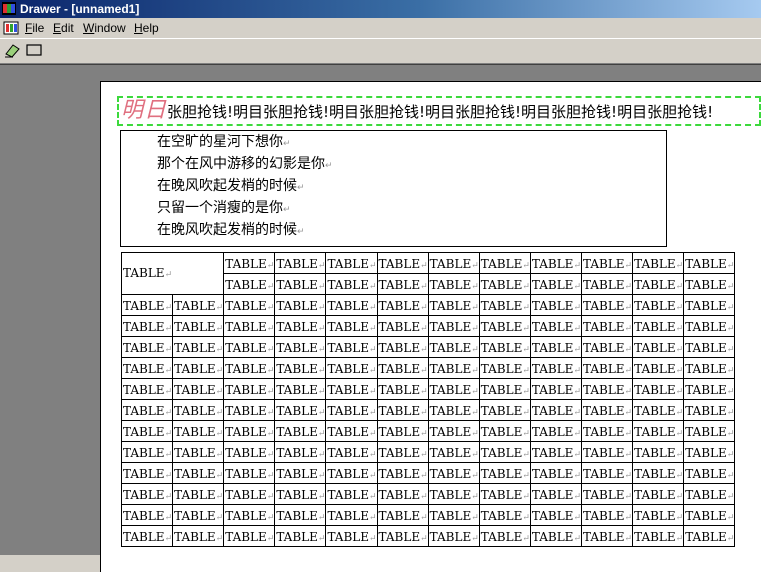 The height and width of the screenshot is (572, 761). I want to click on menu-help: Help, so click(146, 28).